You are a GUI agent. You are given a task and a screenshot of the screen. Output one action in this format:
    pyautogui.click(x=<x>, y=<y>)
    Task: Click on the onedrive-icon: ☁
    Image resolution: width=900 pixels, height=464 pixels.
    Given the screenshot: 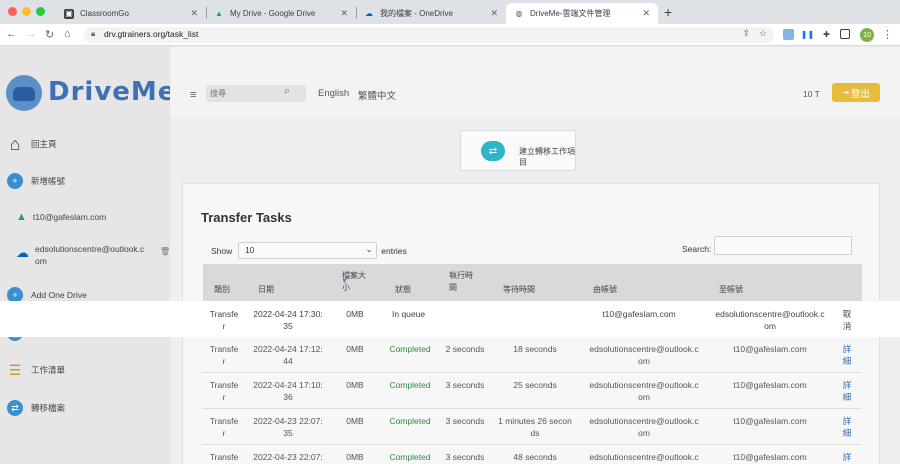 What is the action you would take?
    pyautogui.click(x=22, y=252)
    